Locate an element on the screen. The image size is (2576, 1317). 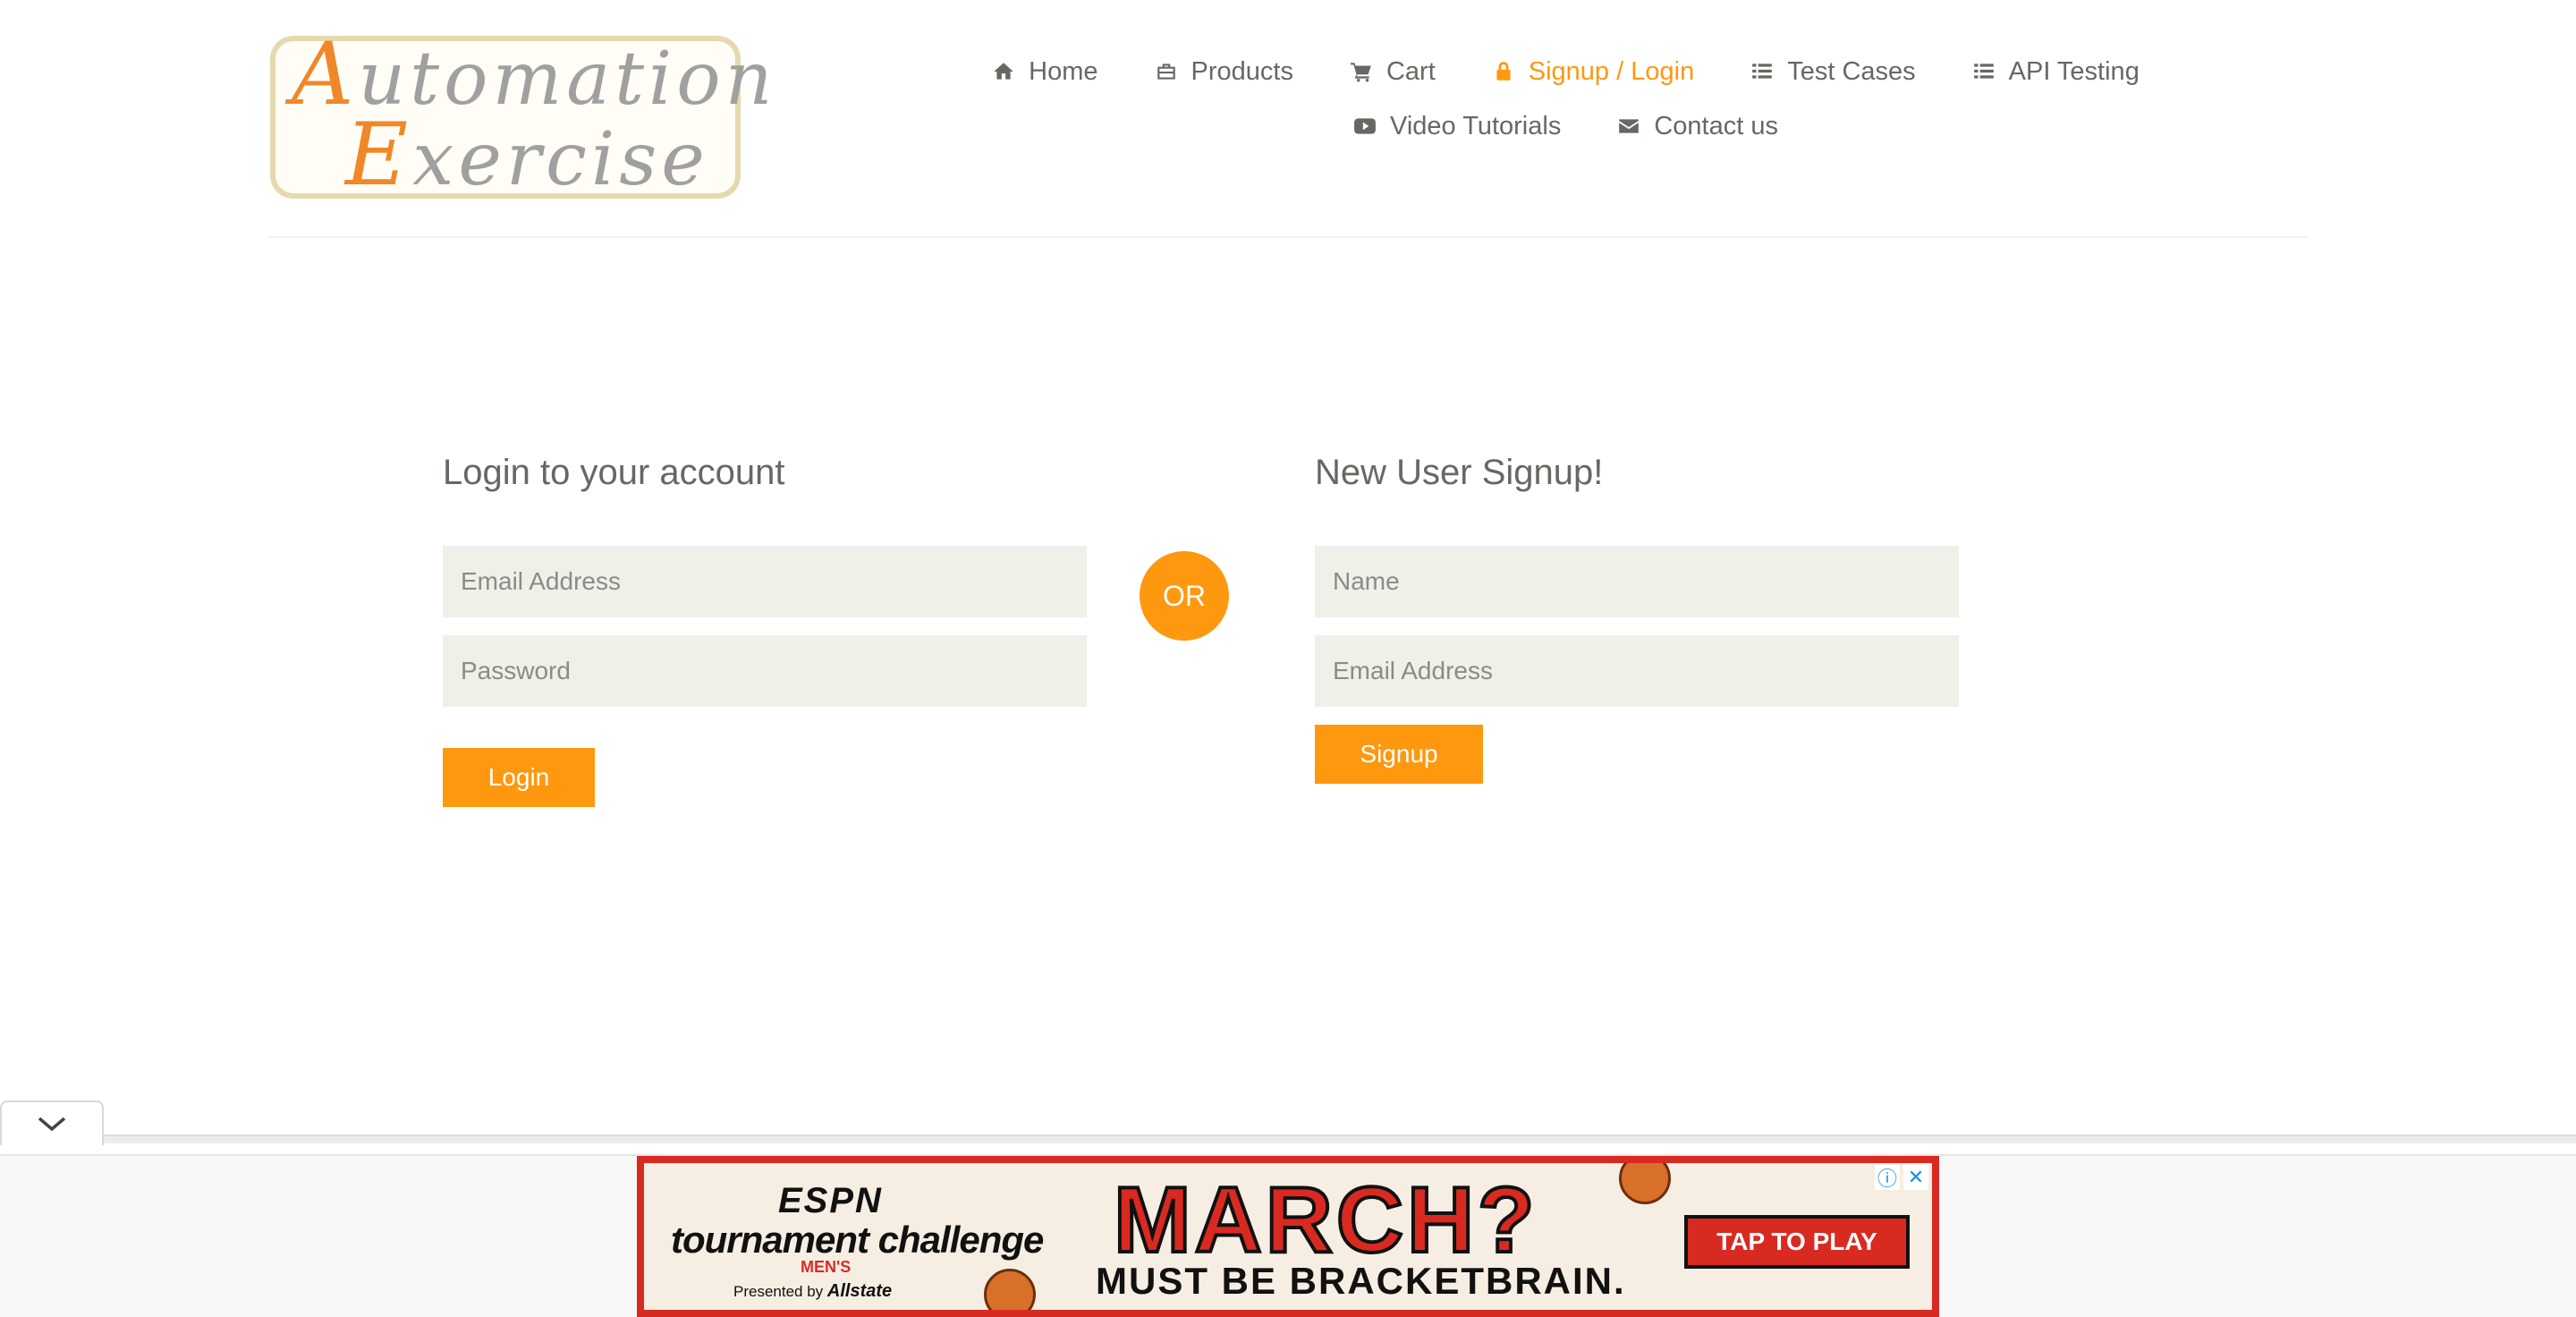
login-password-input is located at coordinates (765, 671).